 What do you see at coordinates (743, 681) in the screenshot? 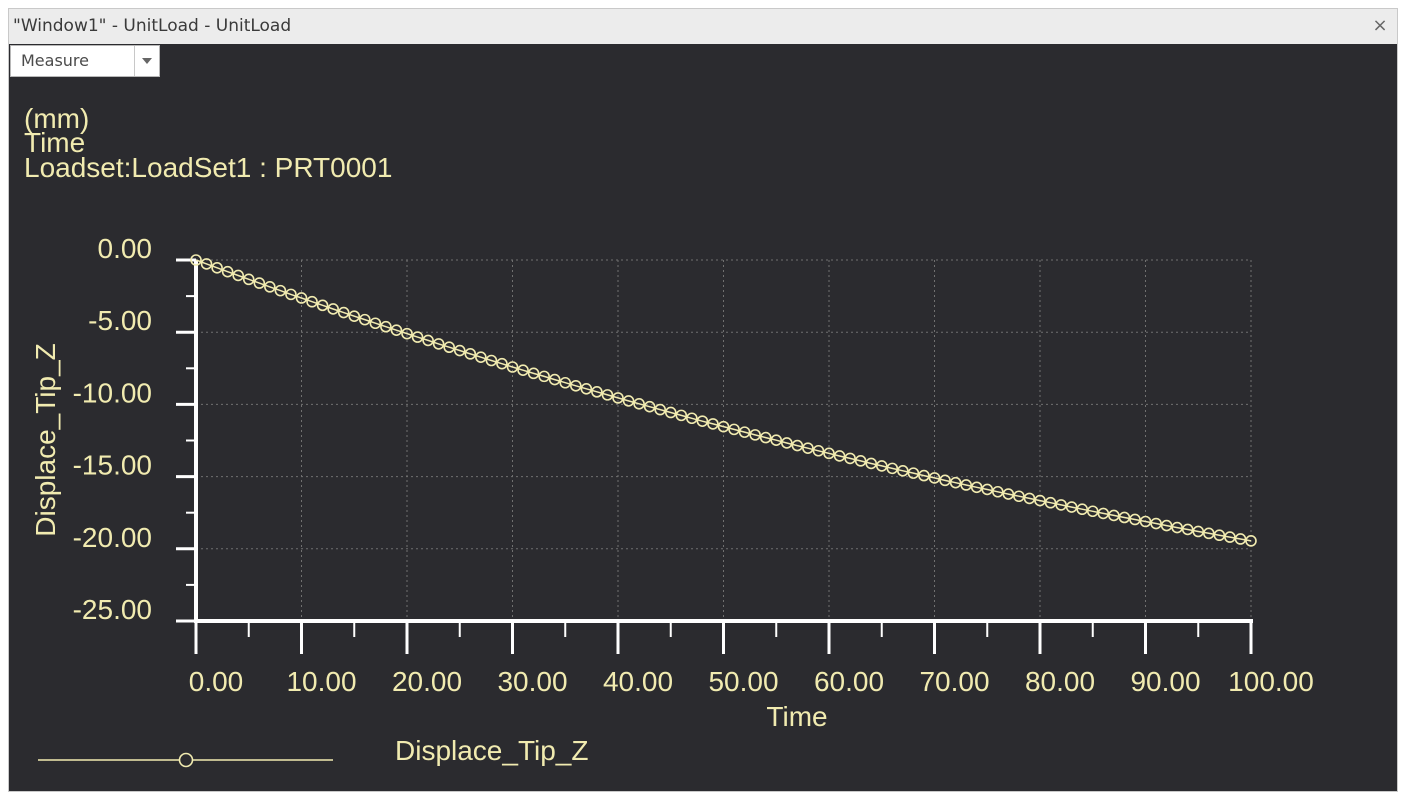
I see `x-tick-label: 50.00` at bounding box center [743, 681].